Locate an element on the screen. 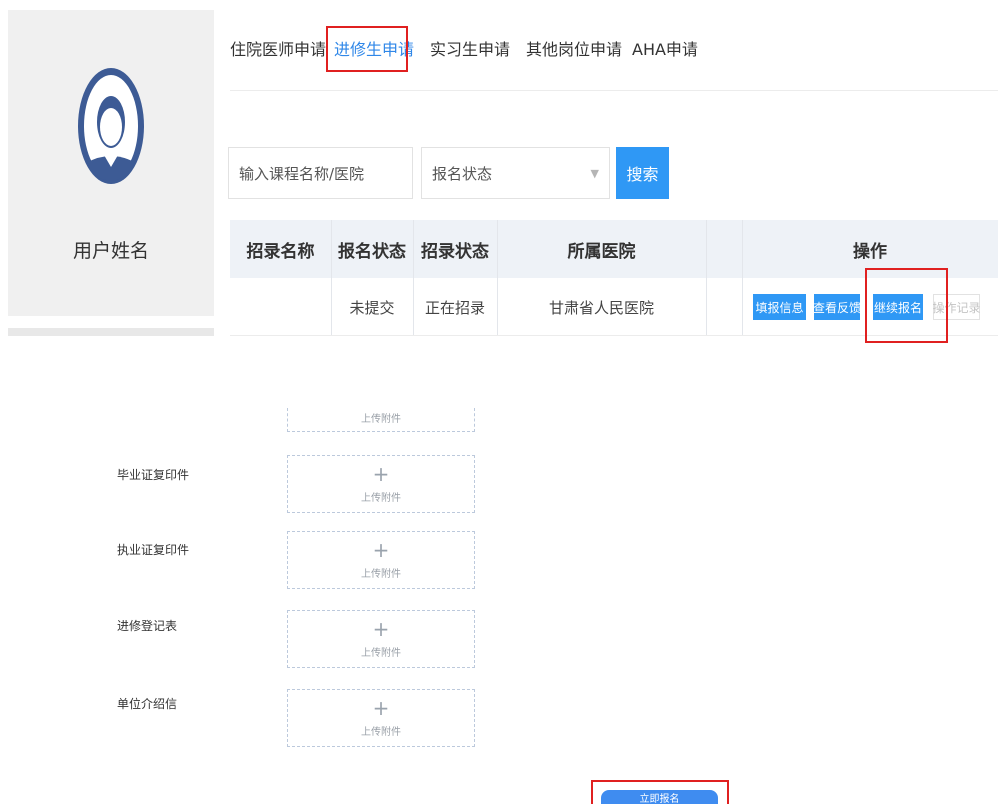 This screenshot has height=804, width=998. tab-other-positions: 其他岗位申请 is located at coordinates (574, 48).